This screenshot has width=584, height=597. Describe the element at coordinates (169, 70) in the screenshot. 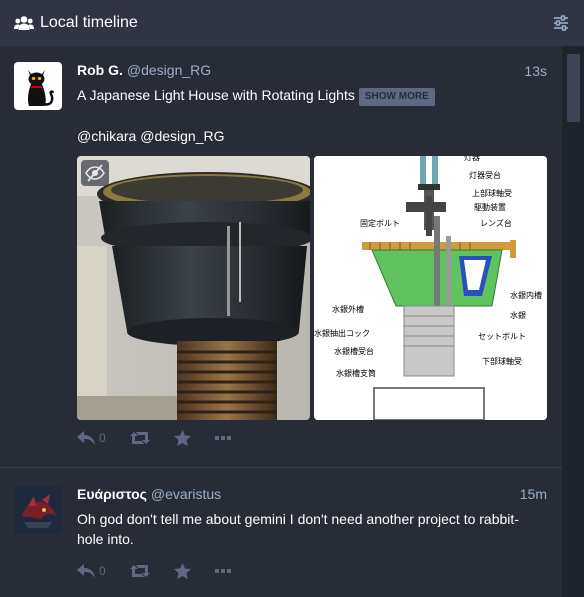

I see `account-handle: @design_RG` at that location.